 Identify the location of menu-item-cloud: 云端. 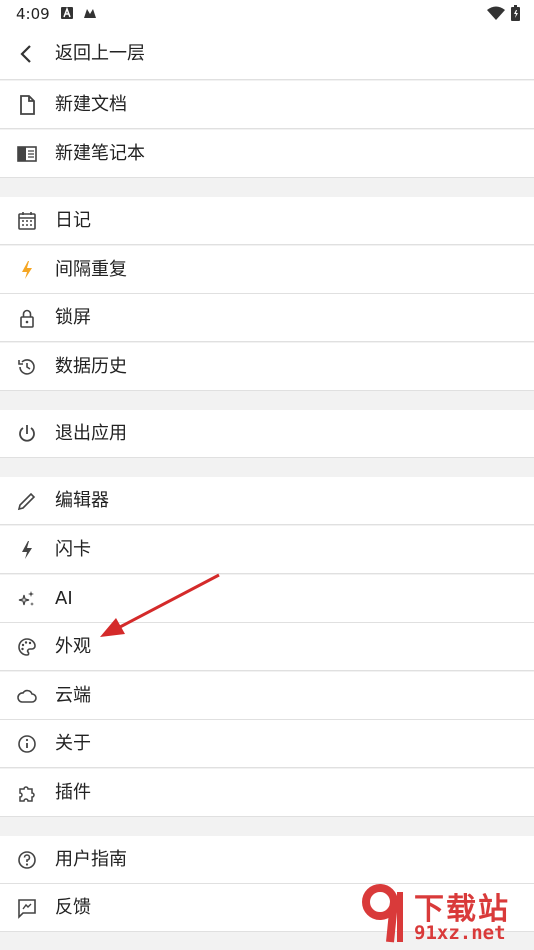
(267, 696).